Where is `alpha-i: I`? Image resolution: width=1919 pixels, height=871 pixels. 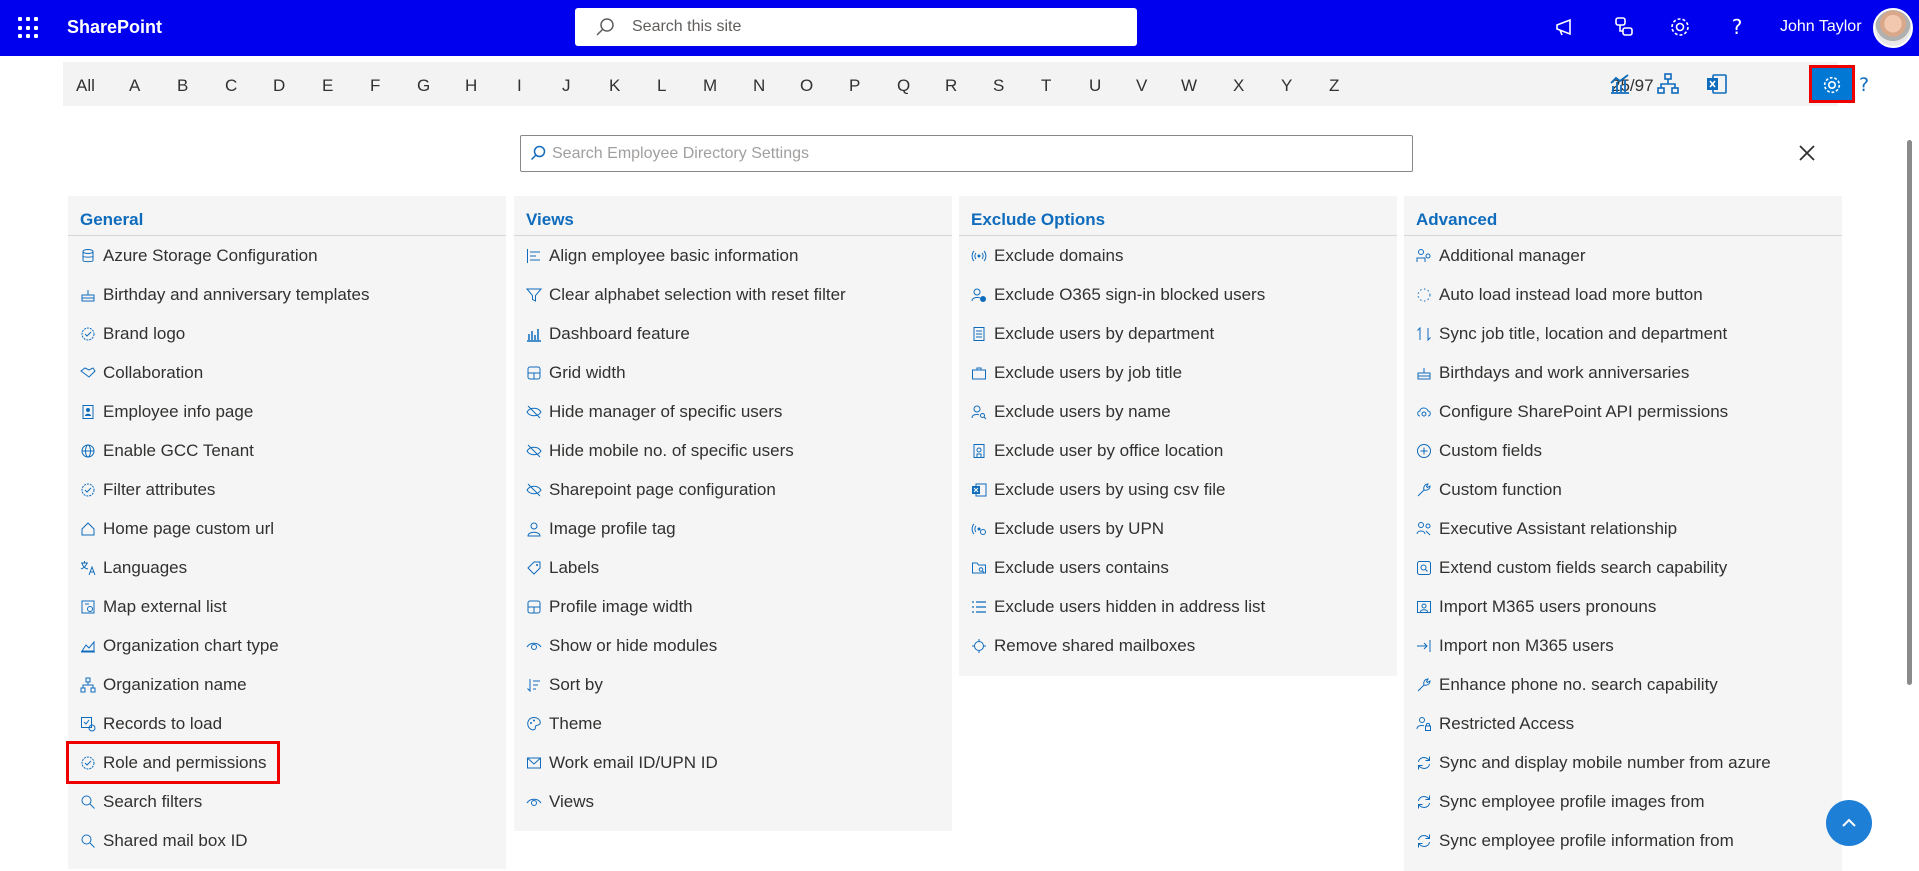
alpha-i: I is located at coordinates (519, 86).